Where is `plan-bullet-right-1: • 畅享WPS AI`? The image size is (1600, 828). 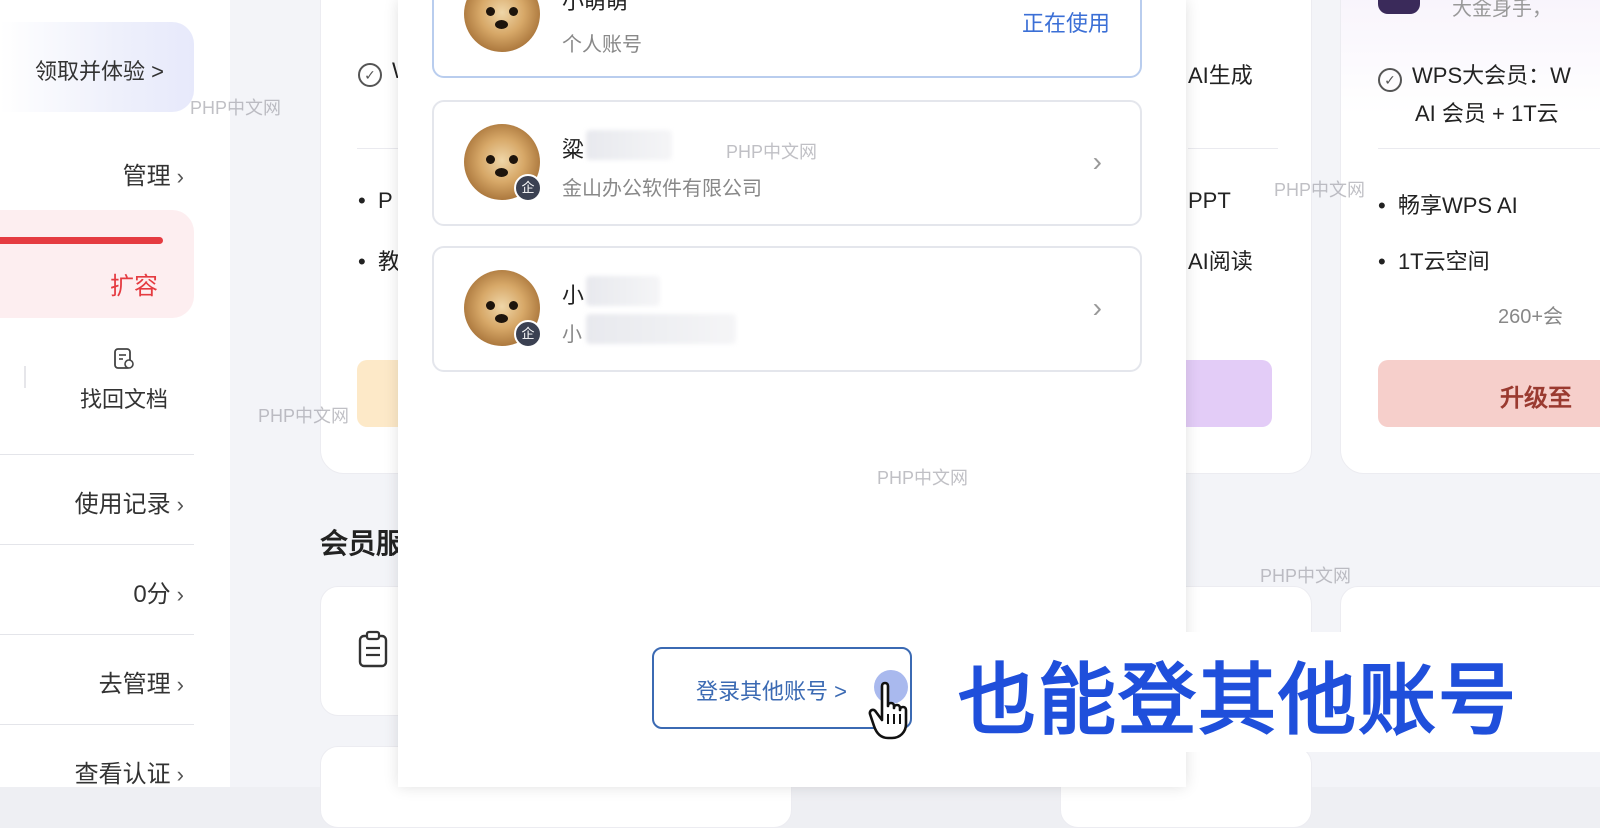 plan-bullet-right-1: • 畅享WPS AI is located at coordinates (1448, 205).